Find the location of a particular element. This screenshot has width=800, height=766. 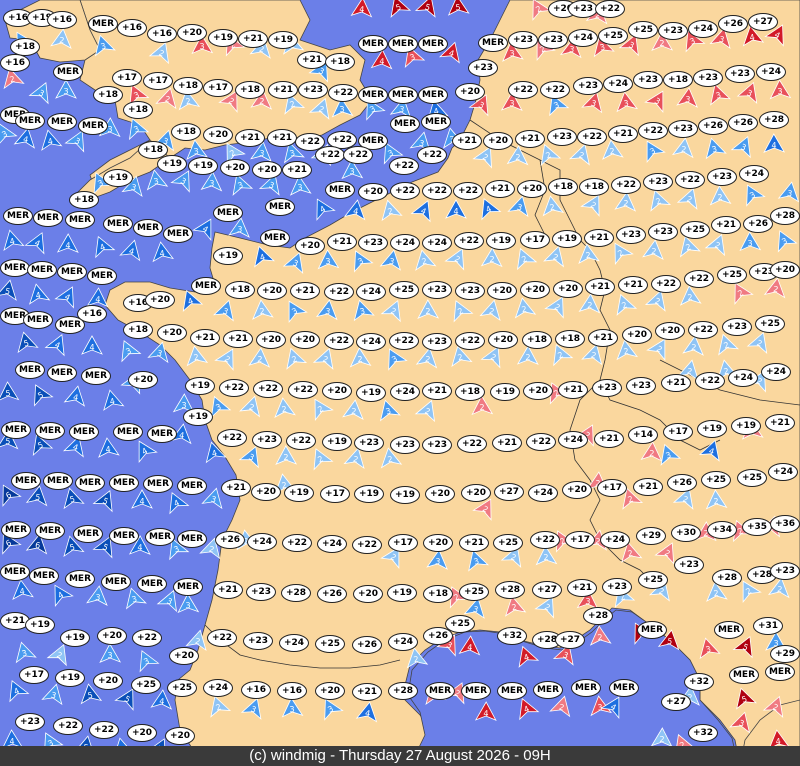

temperature-label: +34 is located at coordinates (722, 530).